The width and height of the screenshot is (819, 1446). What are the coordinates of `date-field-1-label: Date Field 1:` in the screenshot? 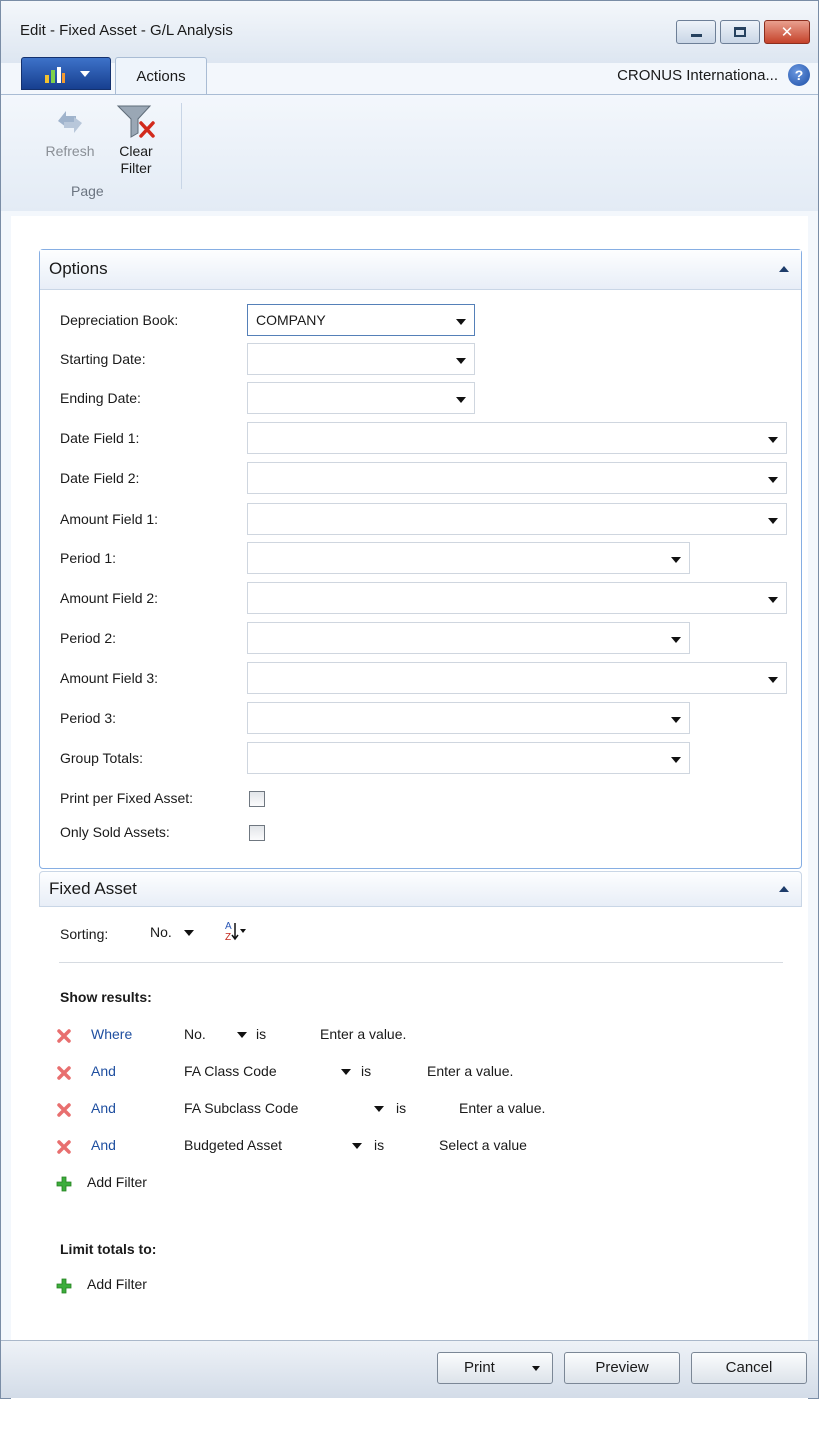 It's located at (100, 438).